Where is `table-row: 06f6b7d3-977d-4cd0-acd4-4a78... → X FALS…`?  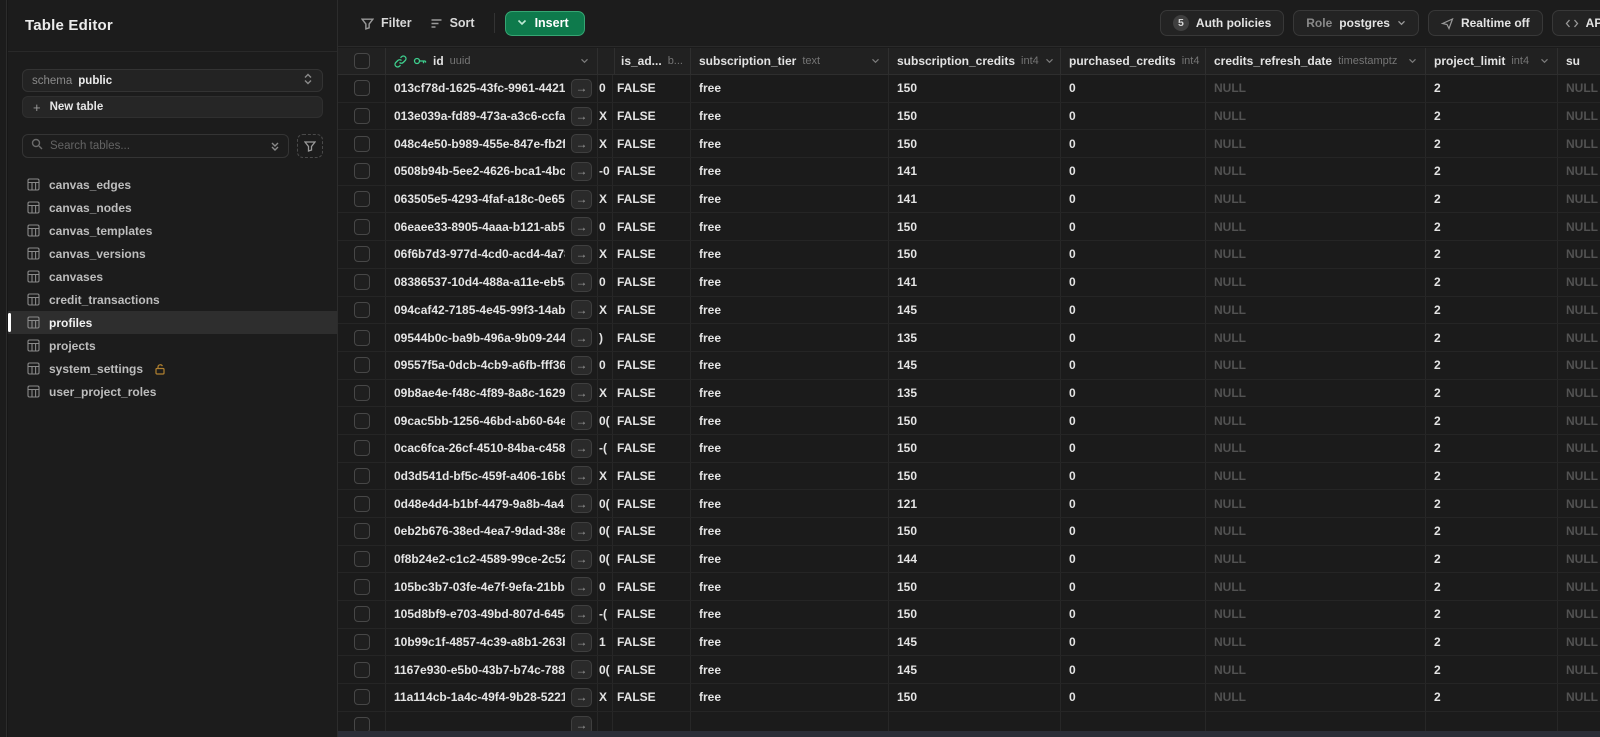 table-row: 06f6b7d3-977d-4cd0-acd4-4a78... → X FALS… is located at coordinates (969, 255).